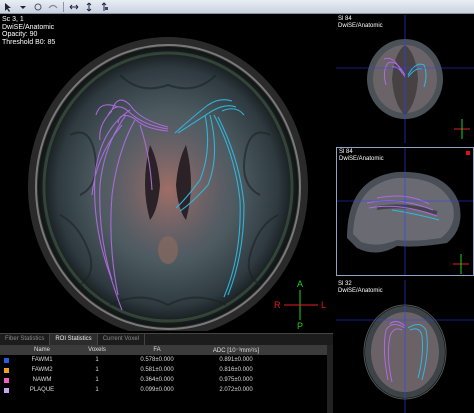  I want to click on roi-fa: 0.578±0.000, so click(157, 360).